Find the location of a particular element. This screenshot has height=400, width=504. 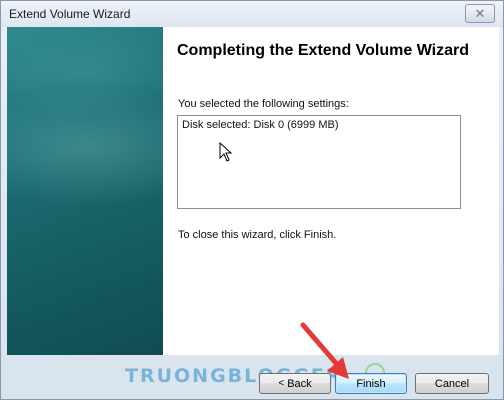

window-title: Extend Volume Wizard is located at coordinates (70, 14).